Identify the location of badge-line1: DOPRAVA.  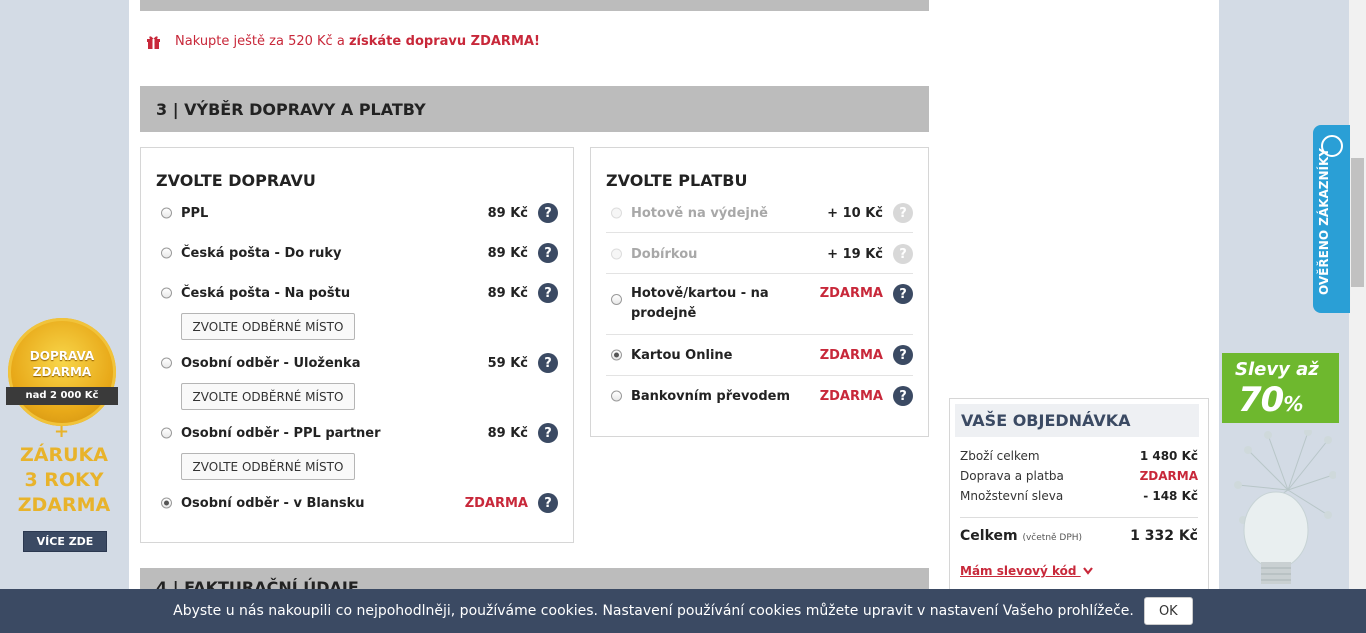
(62, 356).